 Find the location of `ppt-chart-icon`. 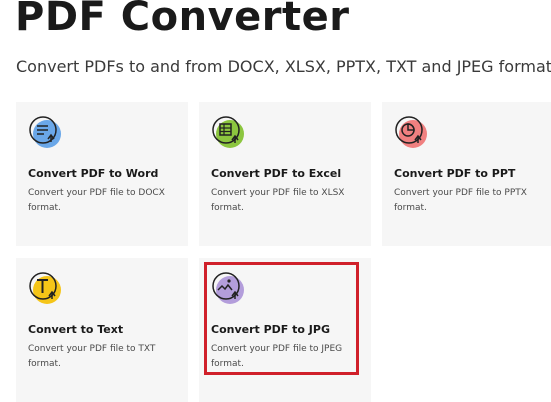

ppt-chart-icon is located at coordinates (411, 132).